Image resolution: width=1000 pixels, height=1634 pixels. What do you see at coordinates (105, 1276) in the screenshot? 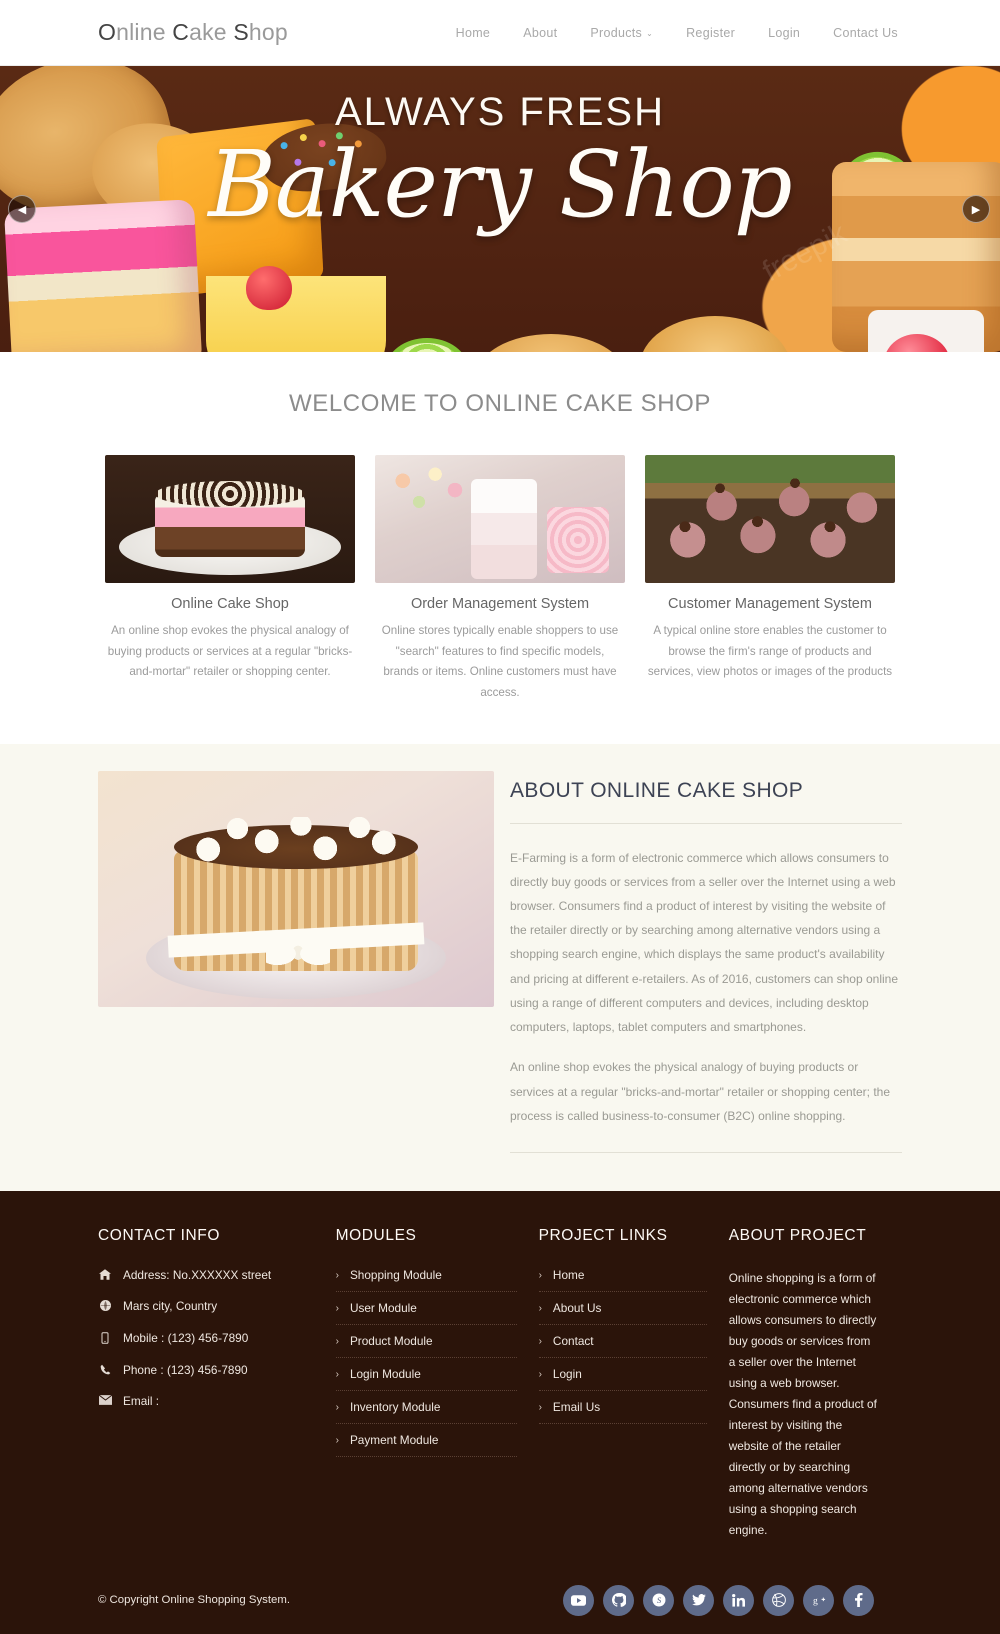
I see `home-icon` at bounding box center [105, 1276].